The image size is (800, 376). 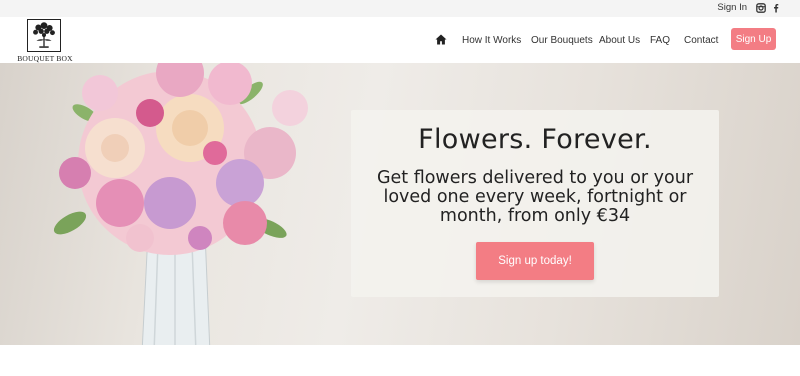 I want to click on facebook-icon, so click(x=776, y=8).